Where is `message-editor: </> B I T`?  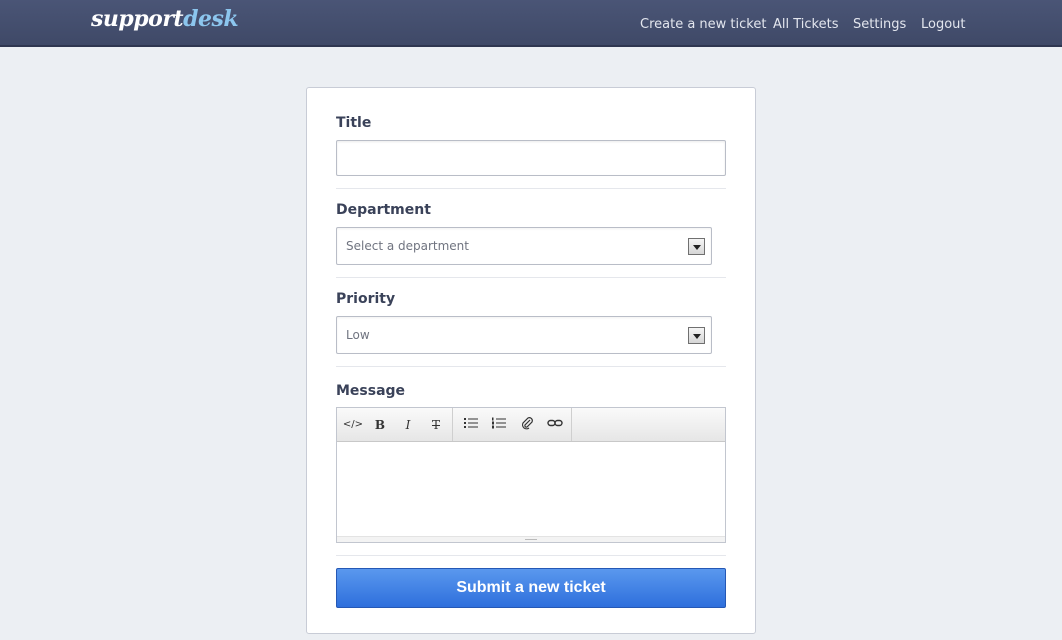
message-editor: </> B I T is located at coordinates (531, 475).